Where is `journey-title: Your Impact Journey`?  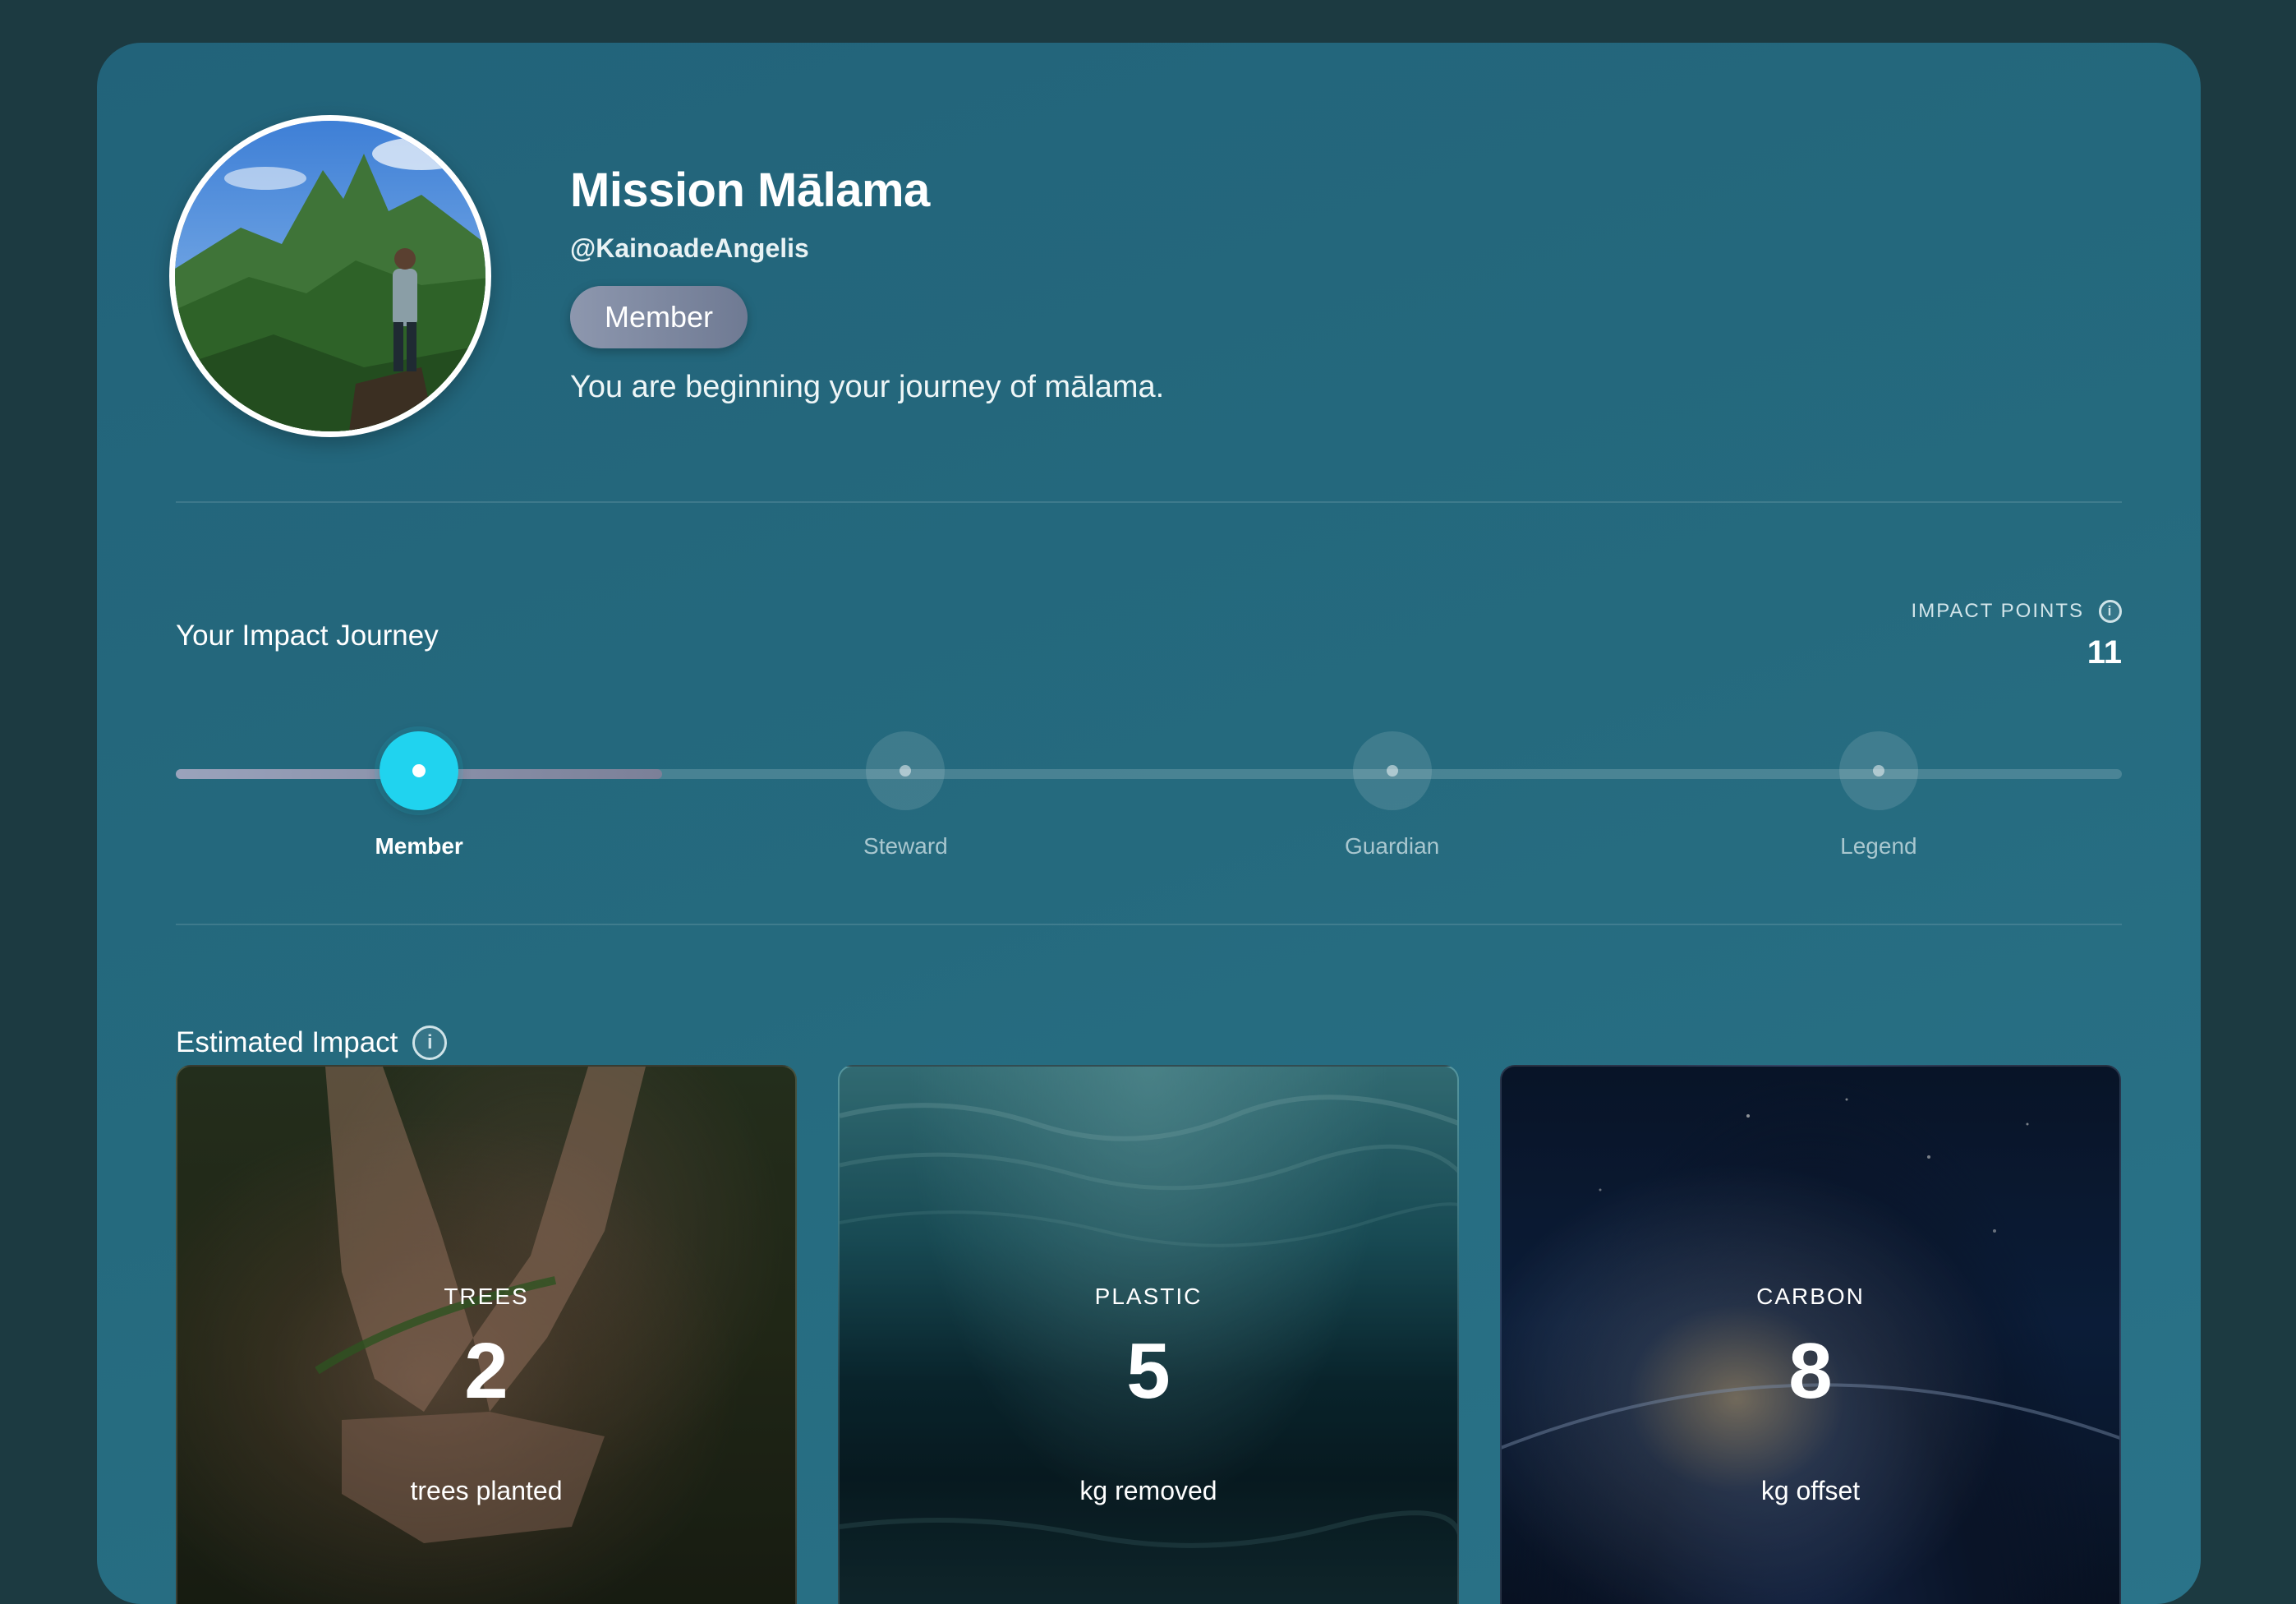
journey-title: Your Impact Journey is located at coordinates (307, 636).